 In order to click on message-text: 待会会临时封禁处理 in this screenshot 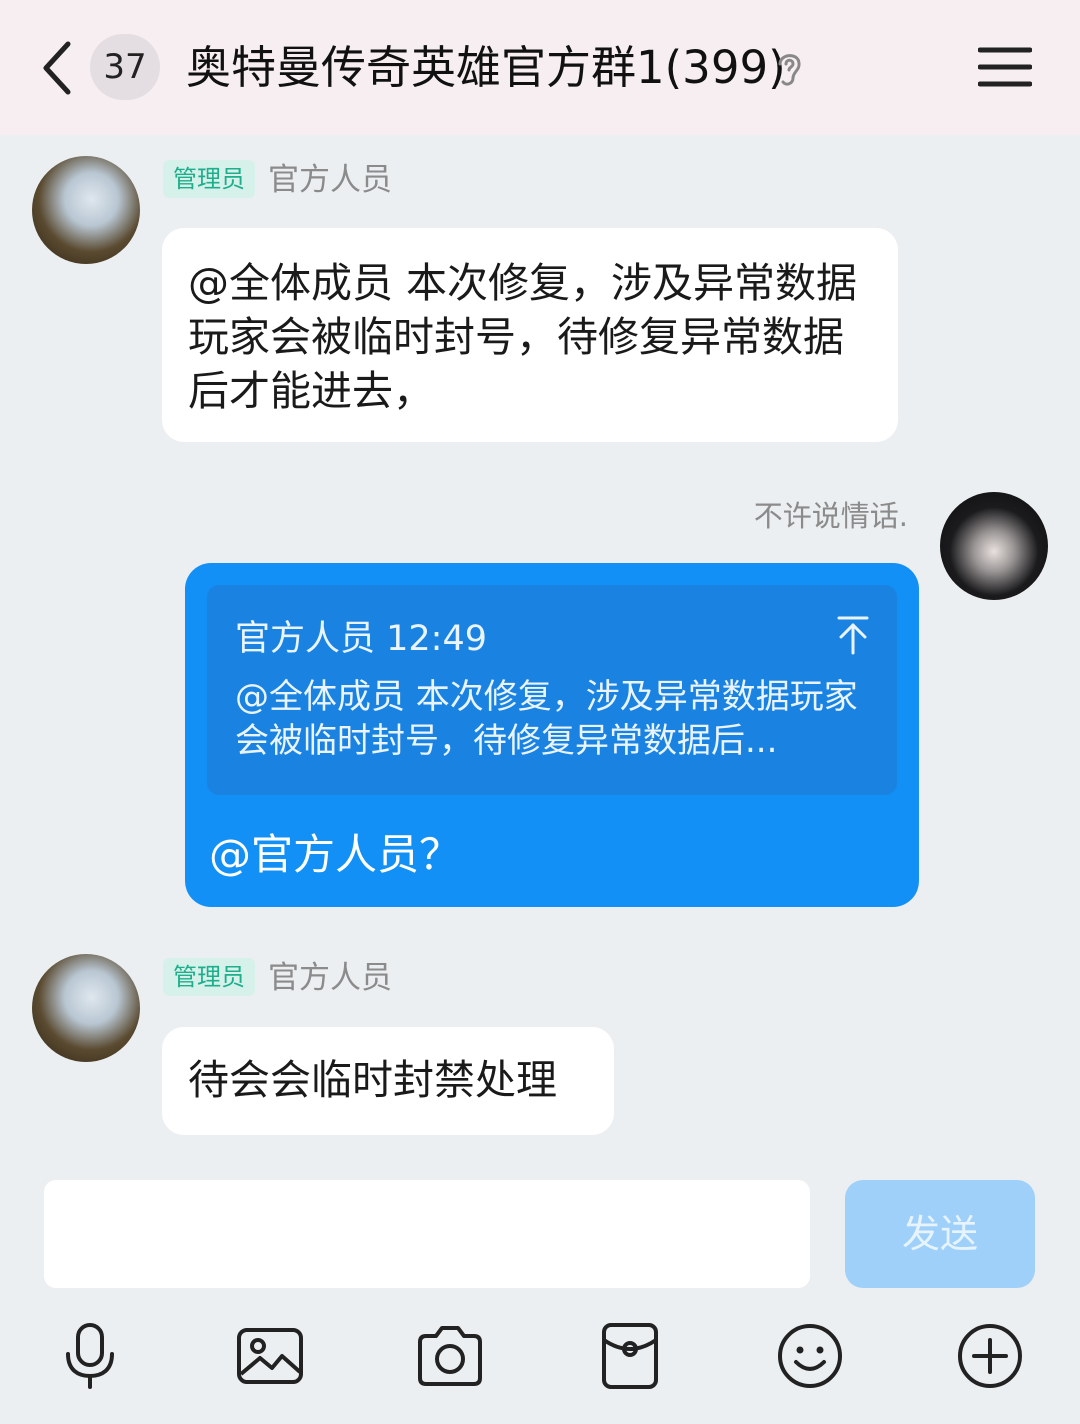, I will do `click(372, 1080)`.